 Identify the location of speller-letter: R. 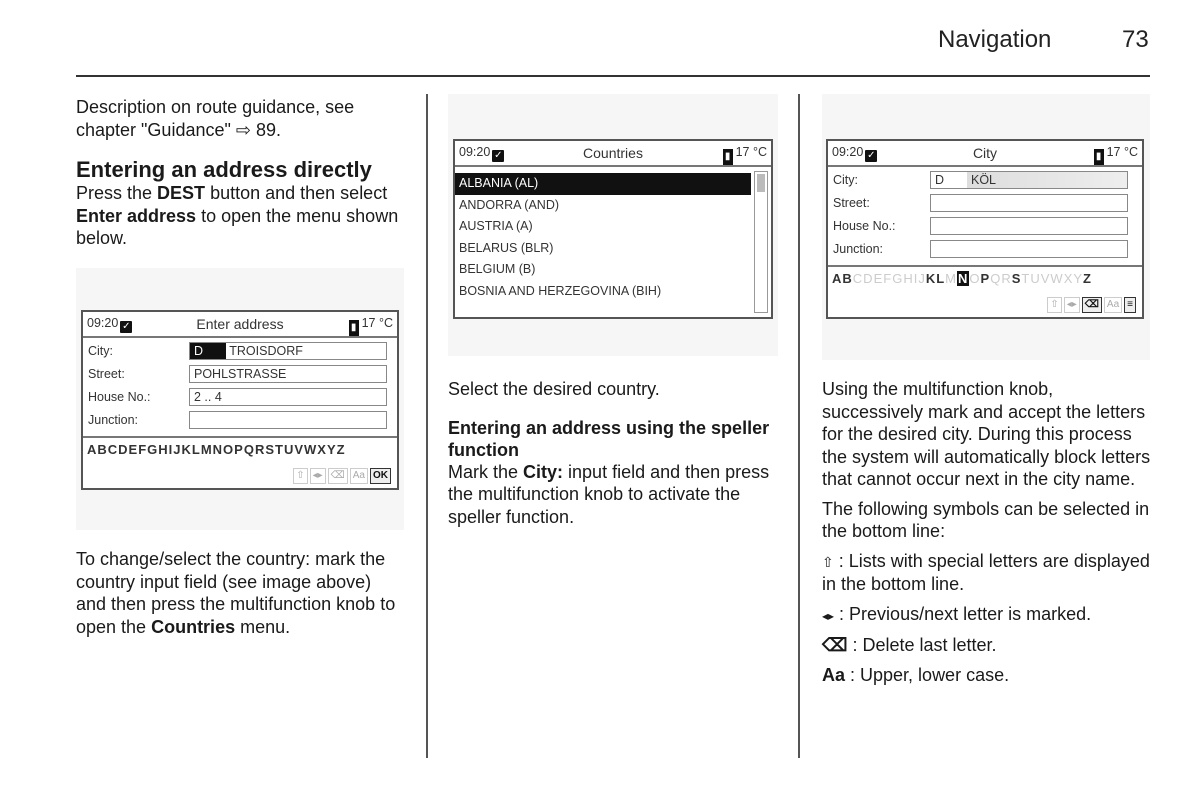
(1006, 278).